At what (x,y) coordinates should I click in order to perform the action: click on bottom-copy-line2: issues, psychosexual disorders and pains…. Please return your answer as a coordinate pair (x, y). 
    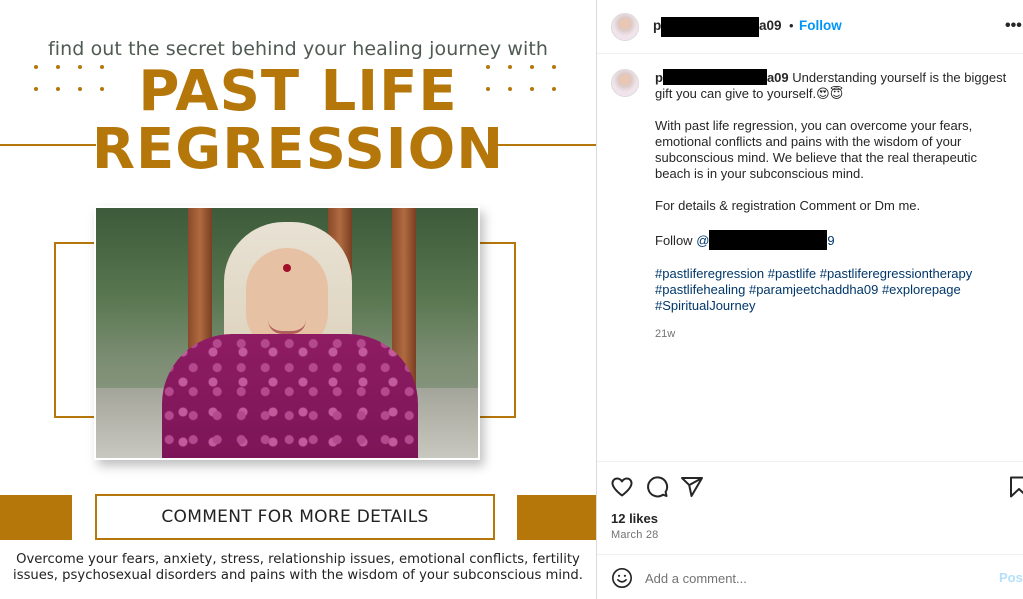
    Looking at the image, I should click on (298, 575).